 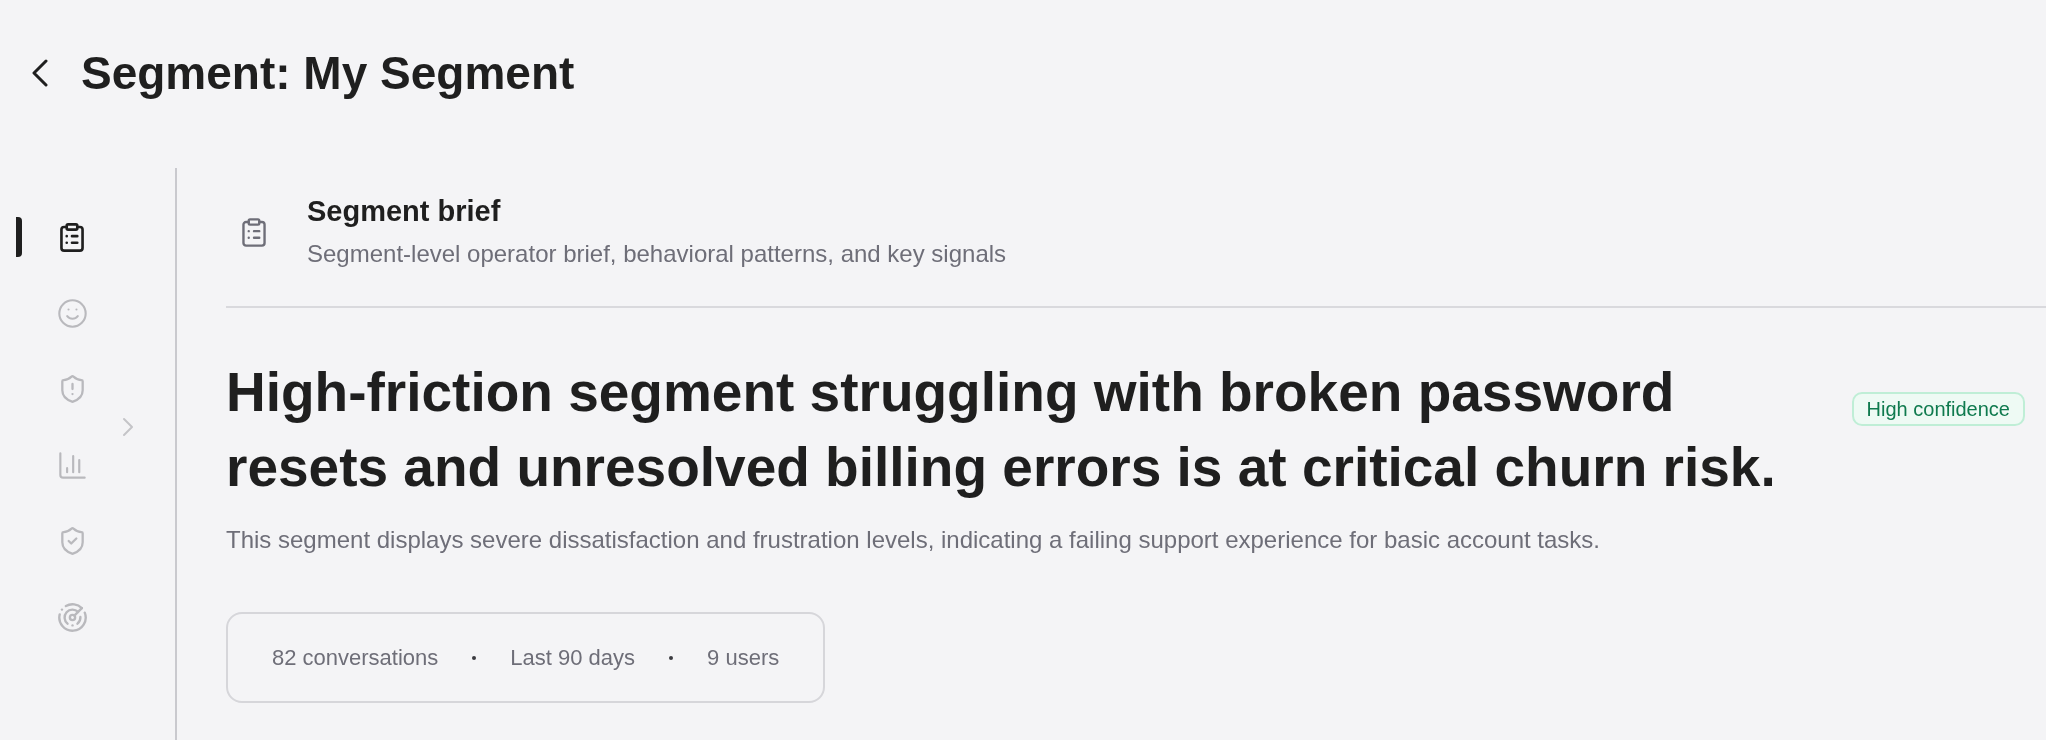 I want to click on summary-description: This segment displays severe dissatisfaction and frustration levels, indicating a failing support experience for basic account tasks., so click(x=914, y=540).